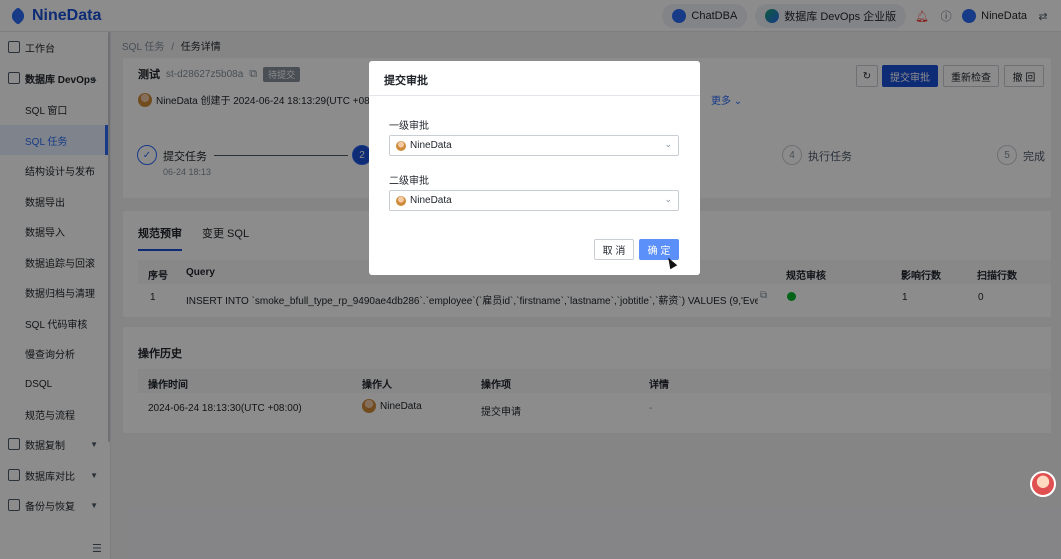 This screenshot has height=559, width=1061. Describe the element at coordinates (1043, 484) in the screenshot. I see `assistant-avatar` at that location.